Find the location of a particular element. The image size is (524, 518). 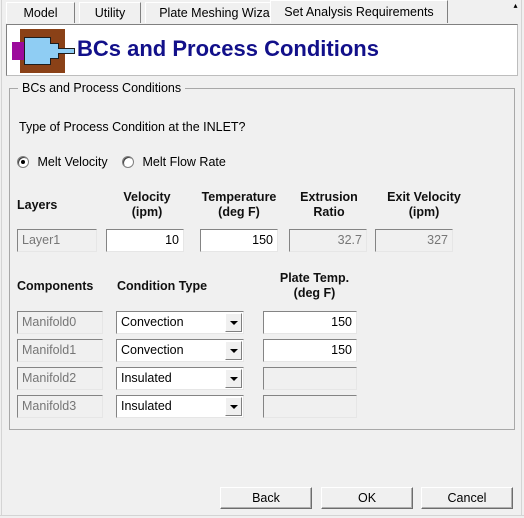

radio-melt-flow-rate: Melt Flow Rate is located at coordinates (174, 163).